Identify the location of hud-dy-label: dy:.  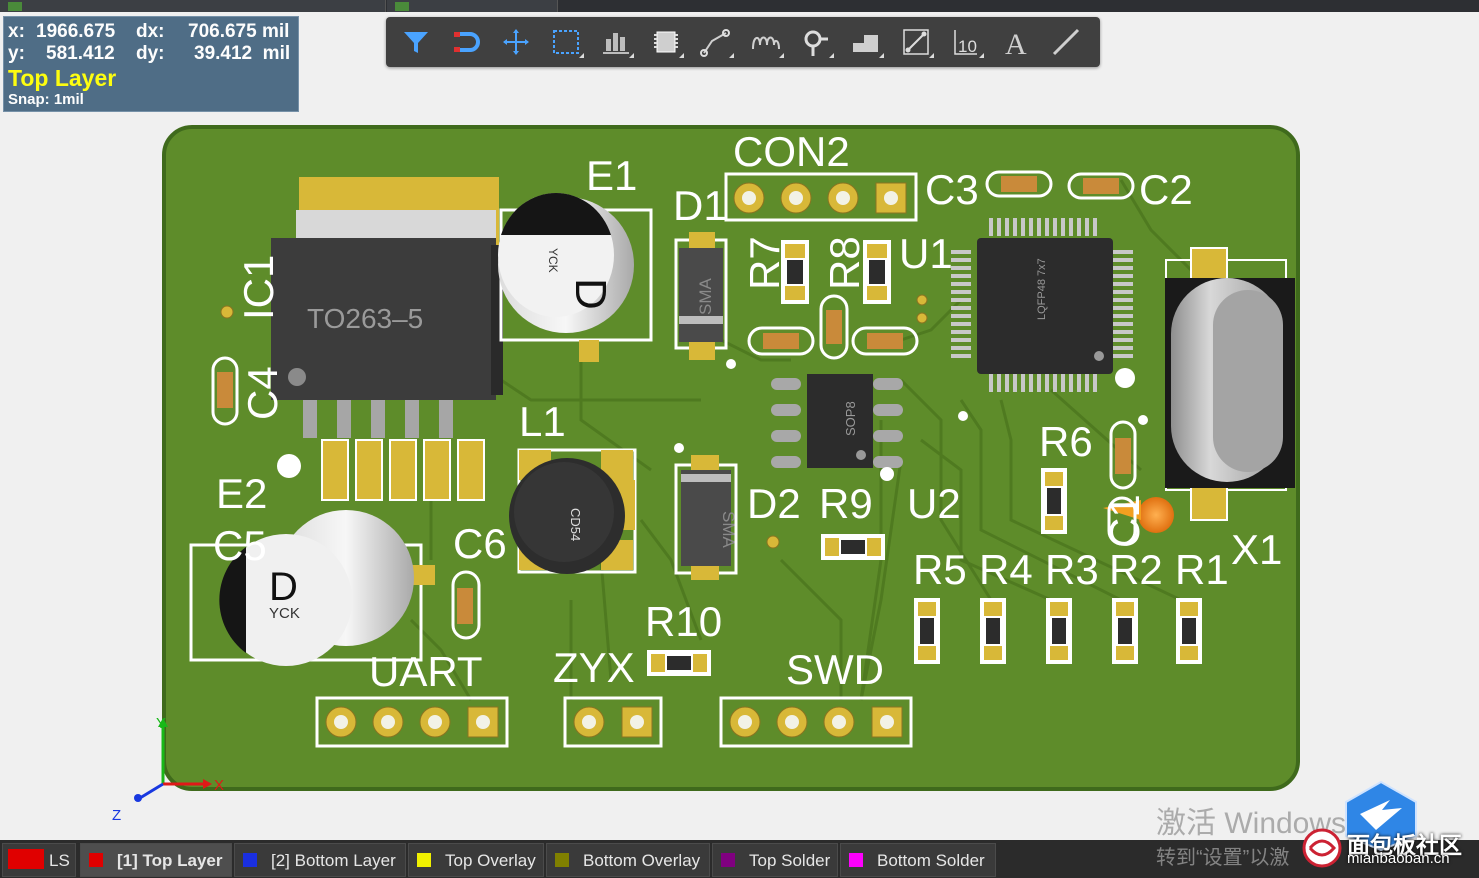
(150, 53).